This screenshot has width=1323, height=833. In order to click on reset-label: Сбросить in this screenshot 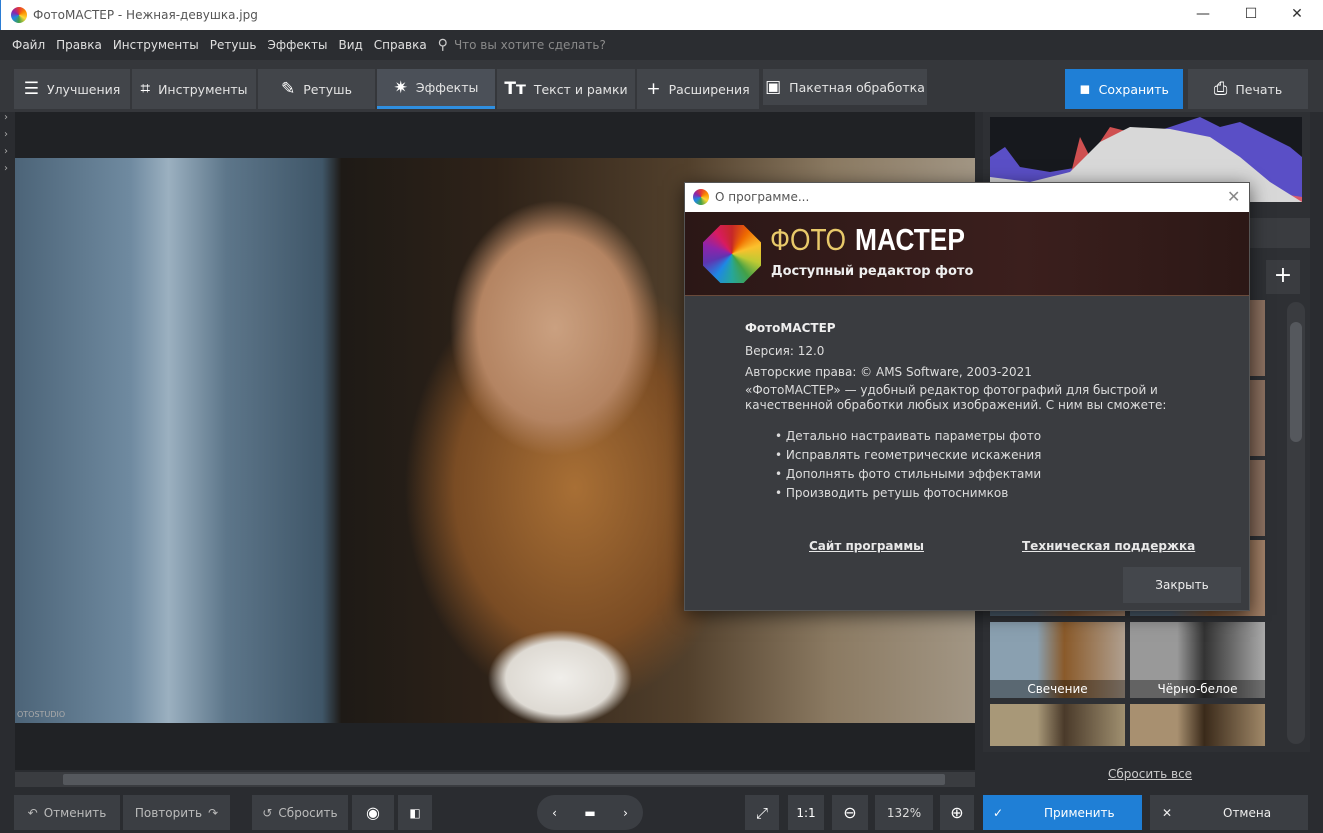, I will do `click(308, 812)`.